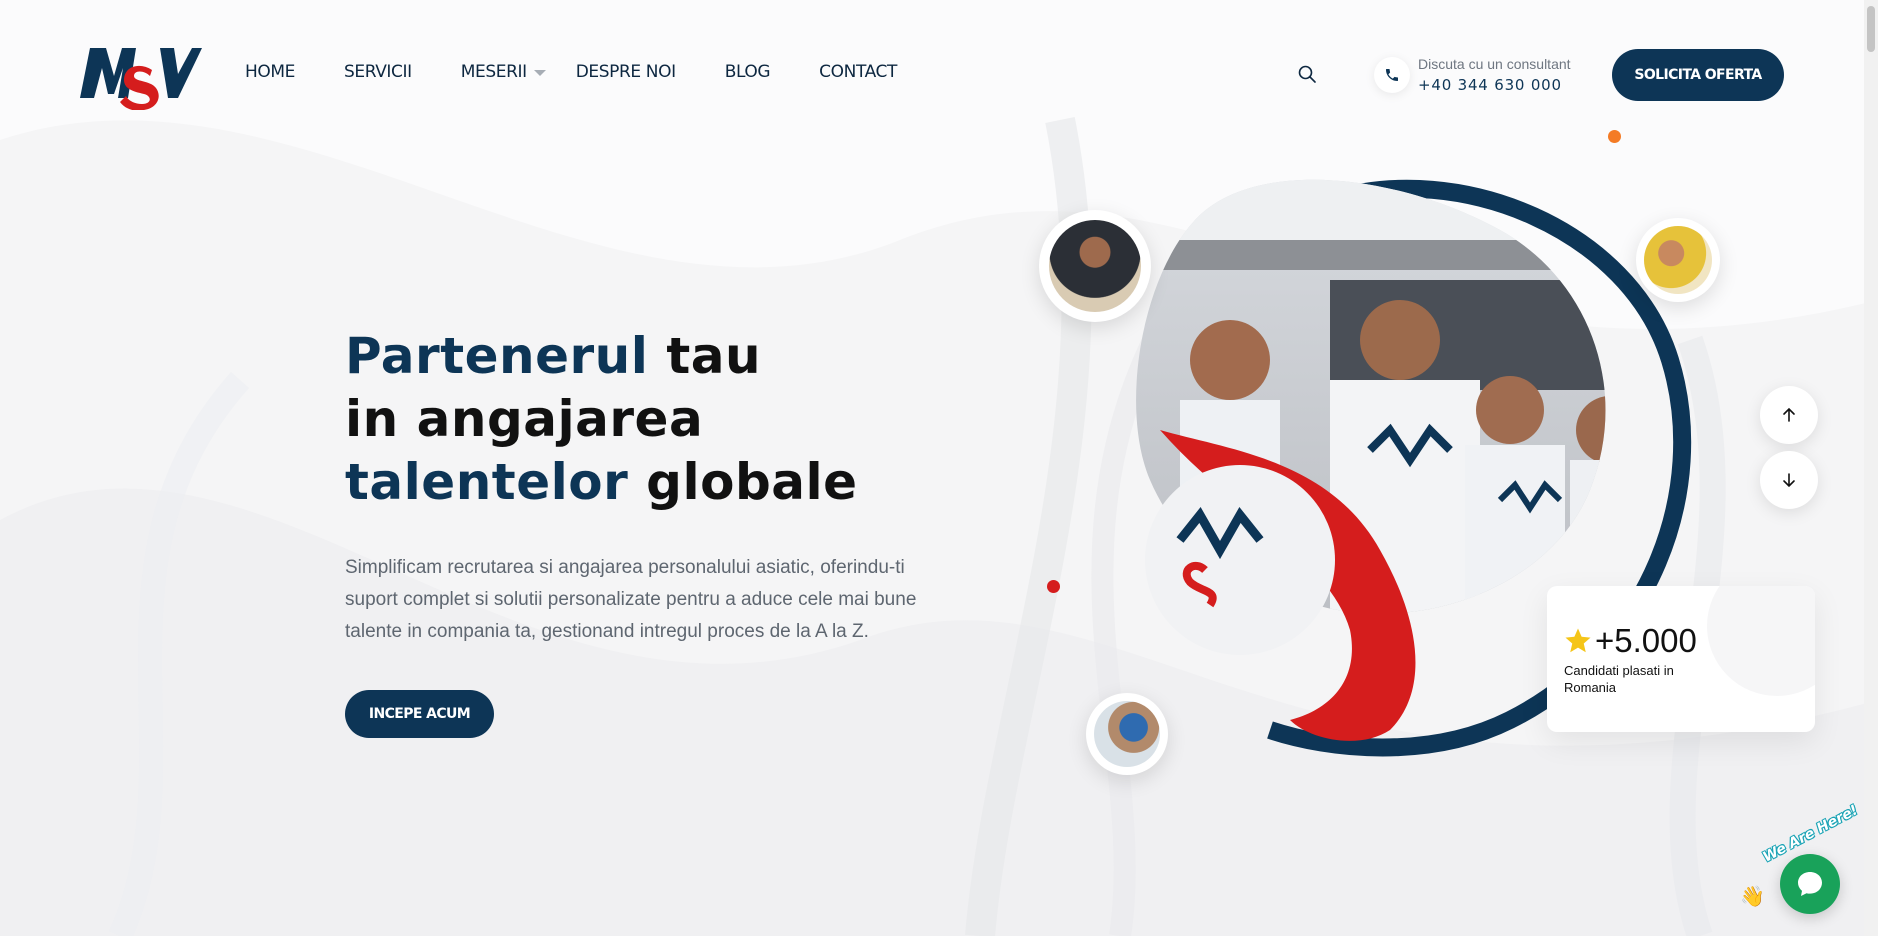  What do you see at coordinates (1127, 734) in the screenshot?
I see `avatar-worker-factory` at bounding box center [1127, 734].